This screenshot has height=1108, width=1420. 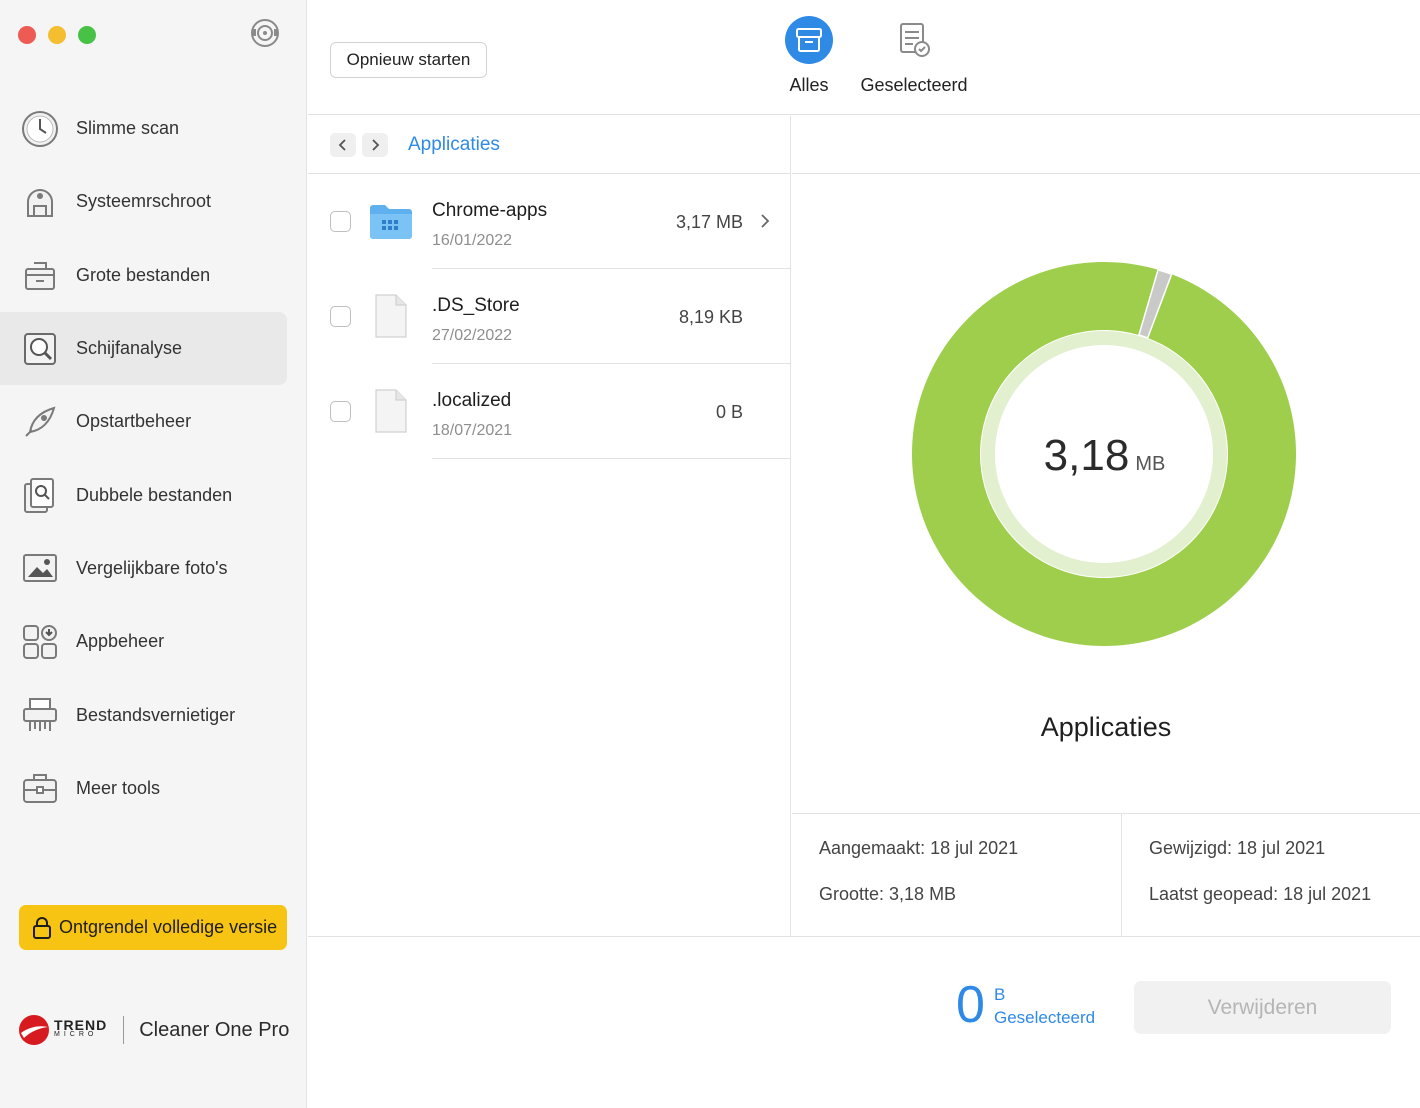 What do you see at coordinates (34, 1030) in the screenshot?
I see `trend-micro-logo-icon` at bounding box center [34, 1030].